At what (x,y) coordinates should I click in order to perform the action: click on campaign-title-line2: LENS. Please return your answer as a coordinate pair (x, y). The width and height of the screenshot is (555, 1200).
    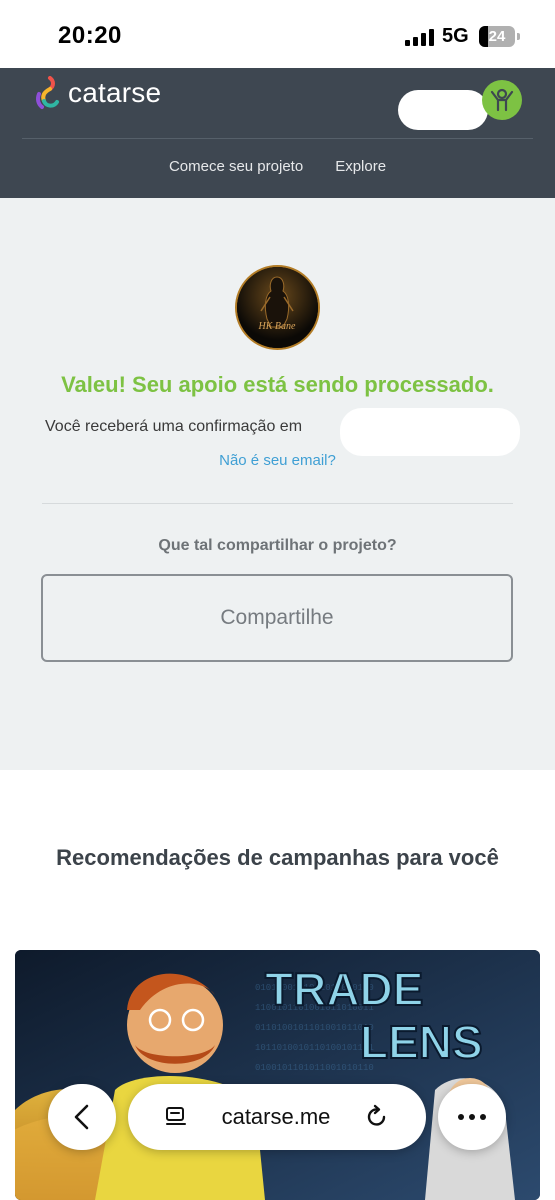
    Looking at the image, I should click on (421, 1042).